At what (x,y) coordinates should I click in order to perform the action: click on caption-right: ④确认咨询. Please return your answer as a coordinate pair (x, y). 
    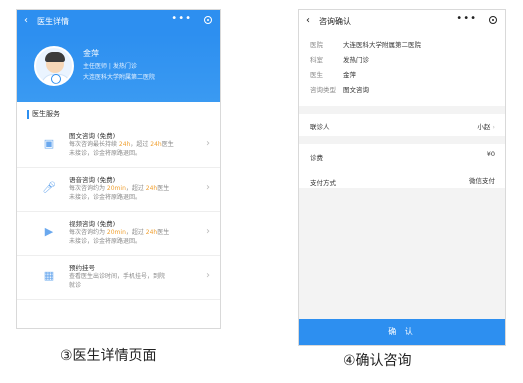
    Looking at the image, I should click on (377, 361).